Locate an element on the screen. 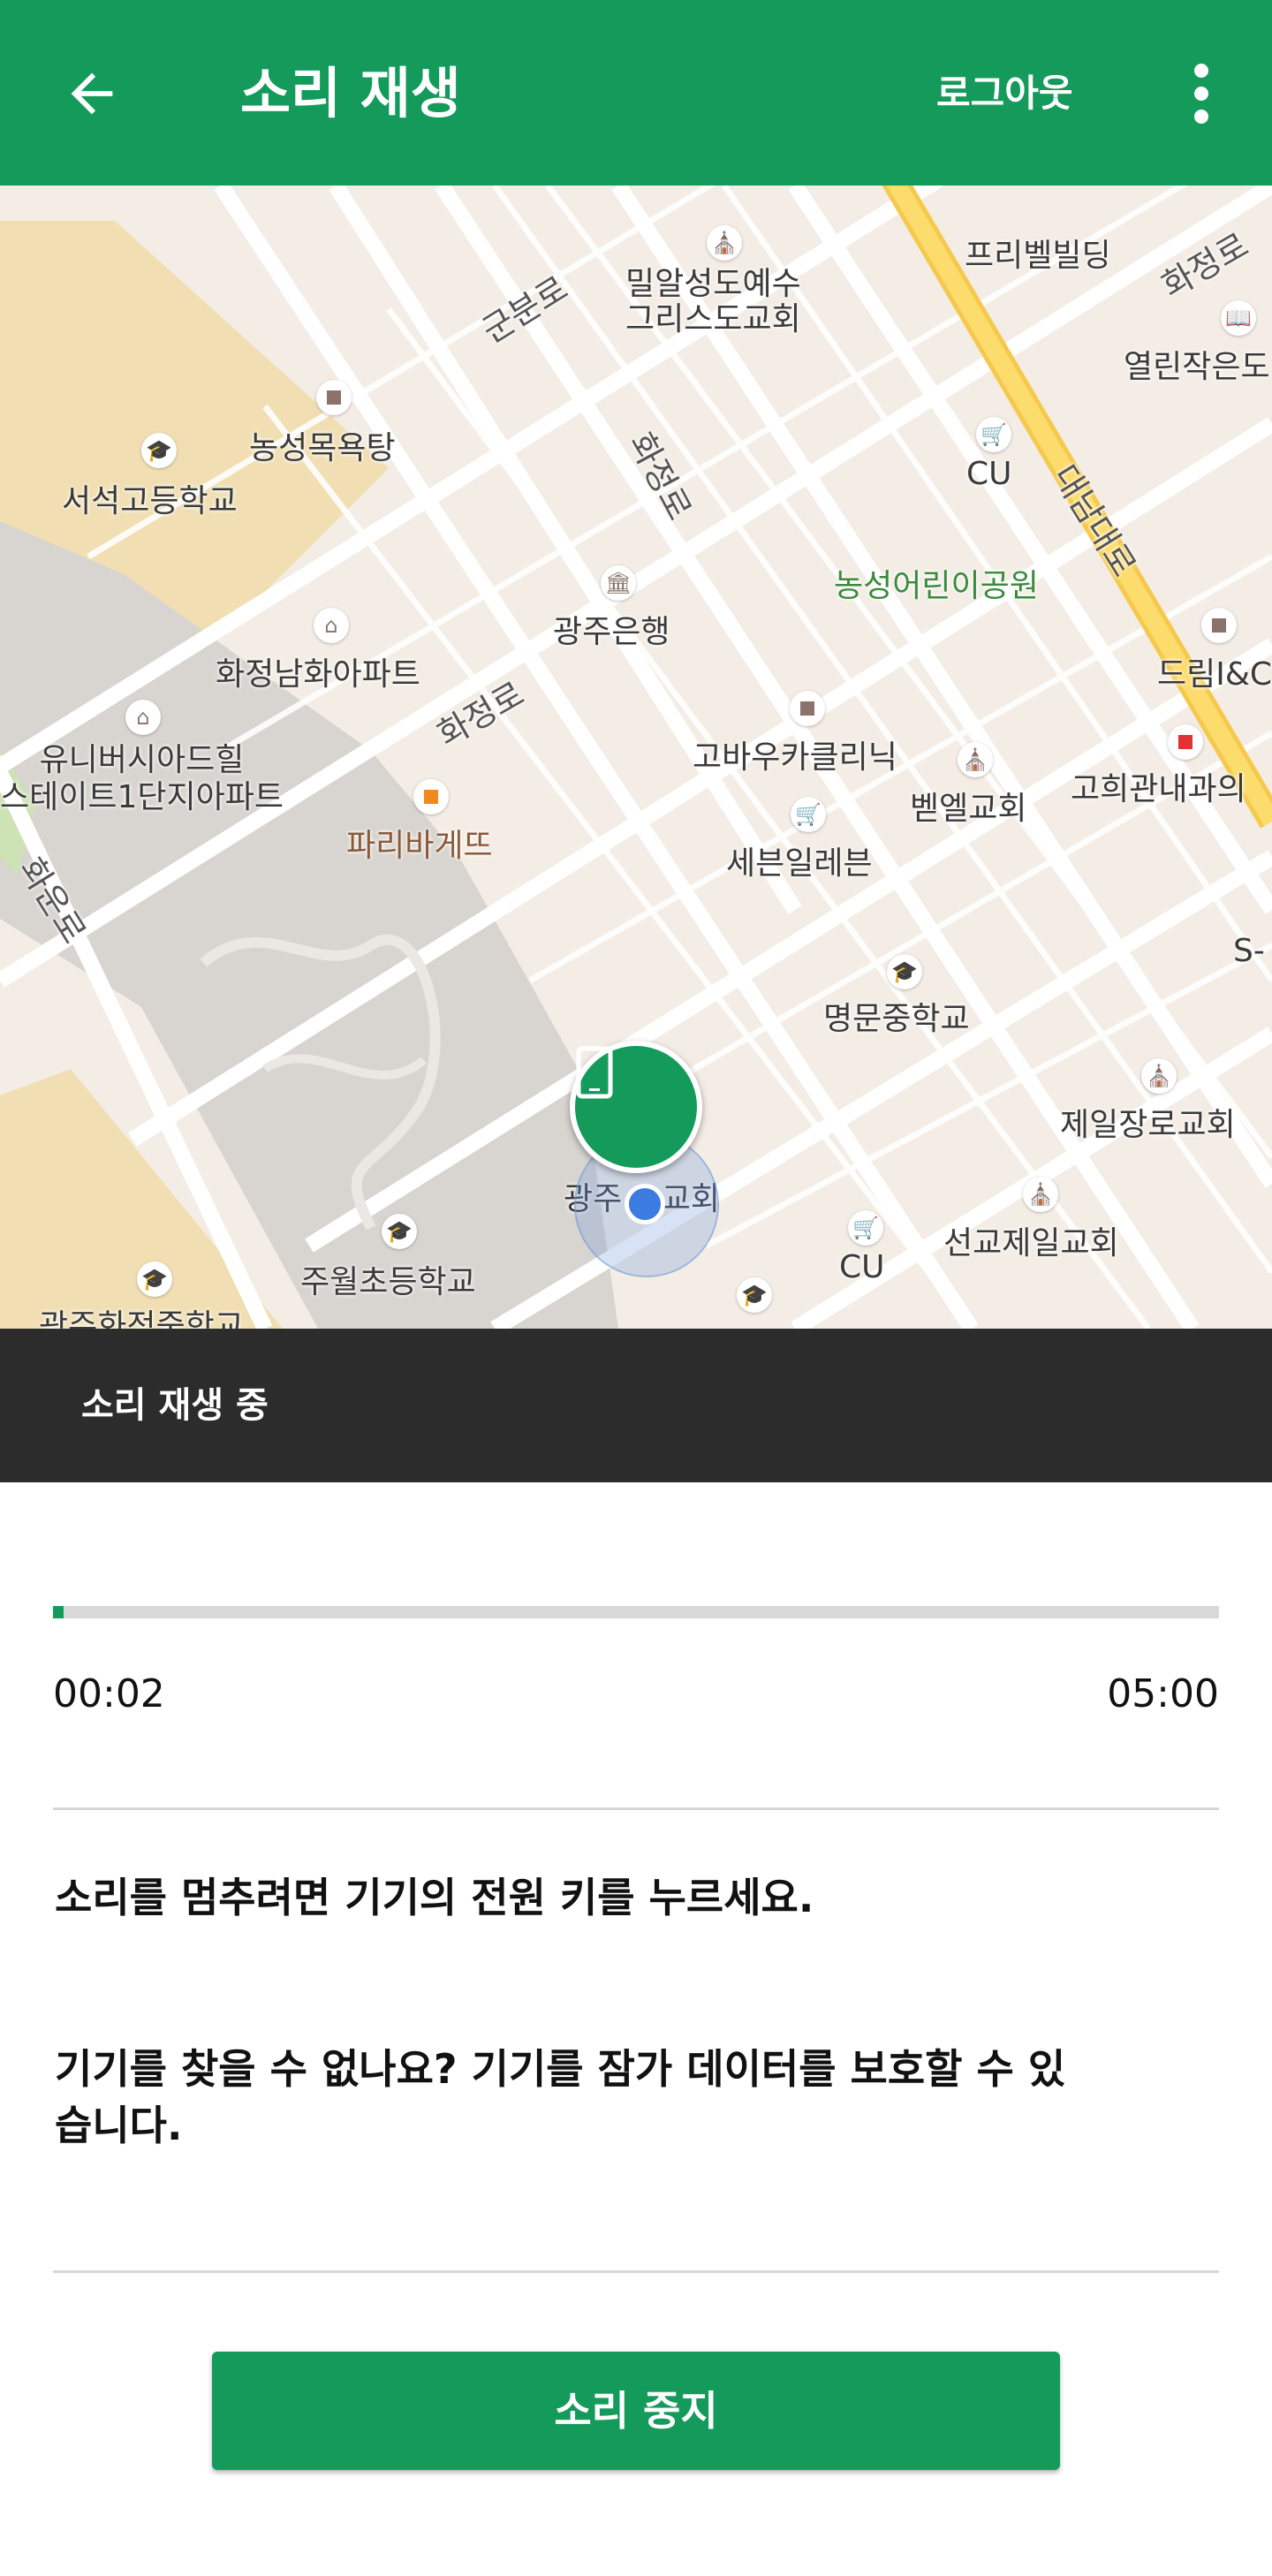 This screenshot has width=1272, height=2576. map-label: 광주화정중학교 is located at coordinates (141, 1319).